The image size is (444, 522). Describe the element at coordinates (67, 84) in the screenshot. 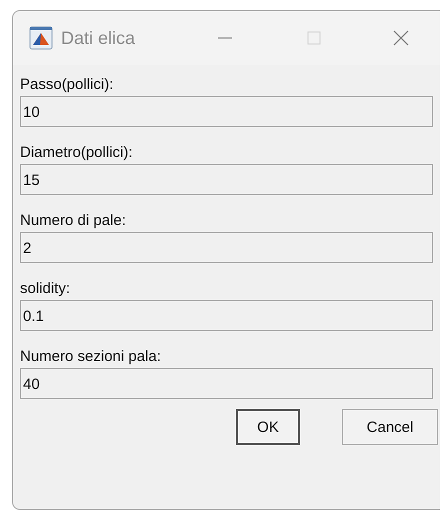

I see `field-label: Passo(pollici):` at that location.